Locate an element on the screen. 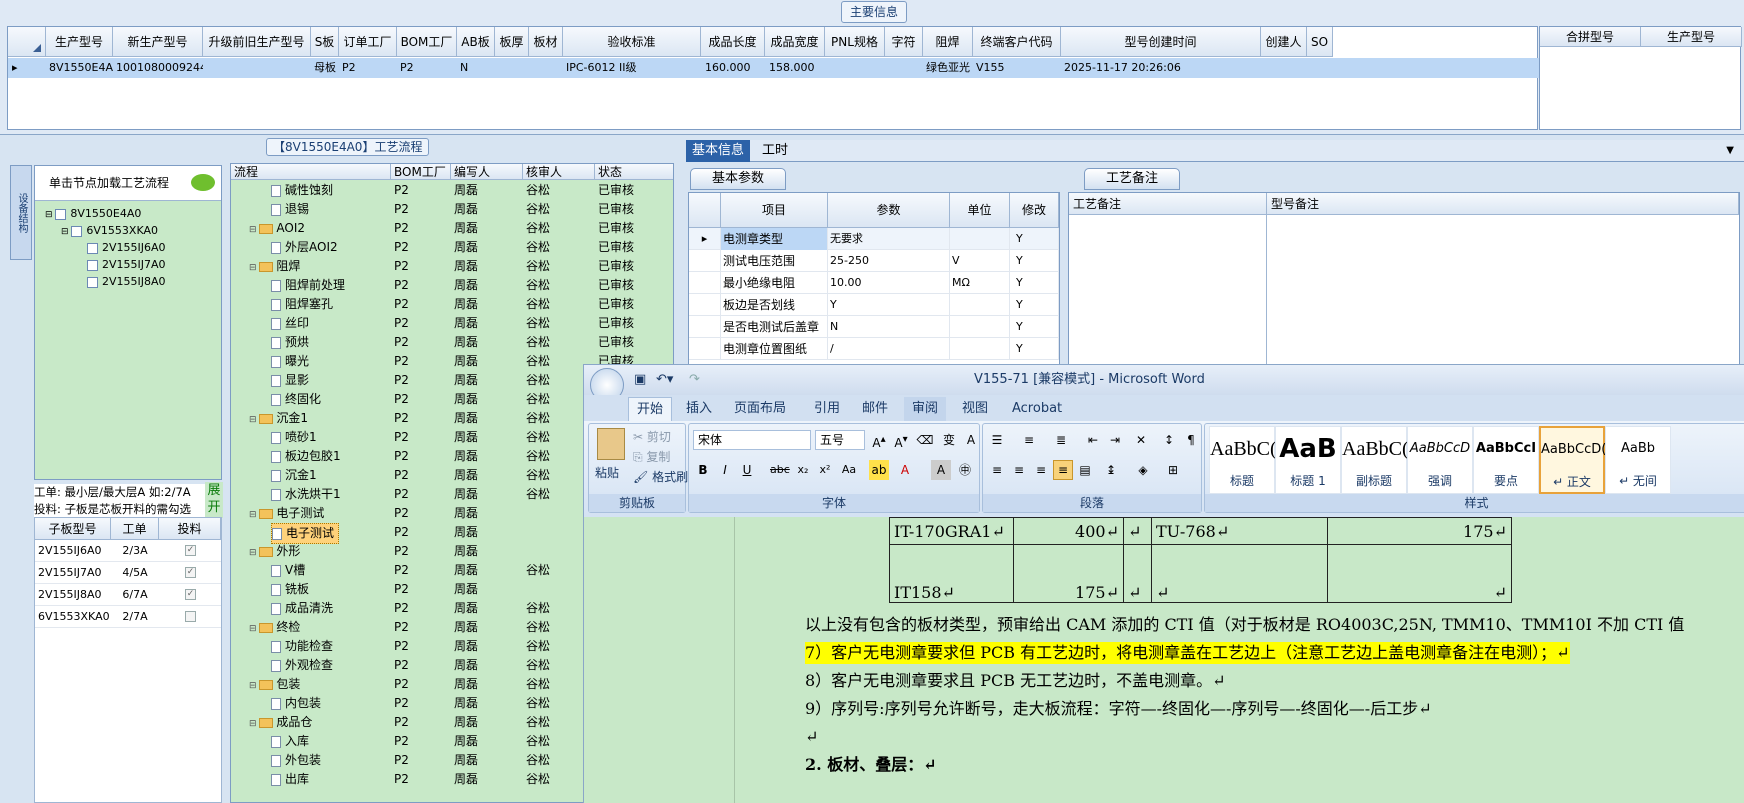 This screenshot has height=803, width=1744. param-row: 是否电测试后盖章 N Y is located at coordinates (874, 327).